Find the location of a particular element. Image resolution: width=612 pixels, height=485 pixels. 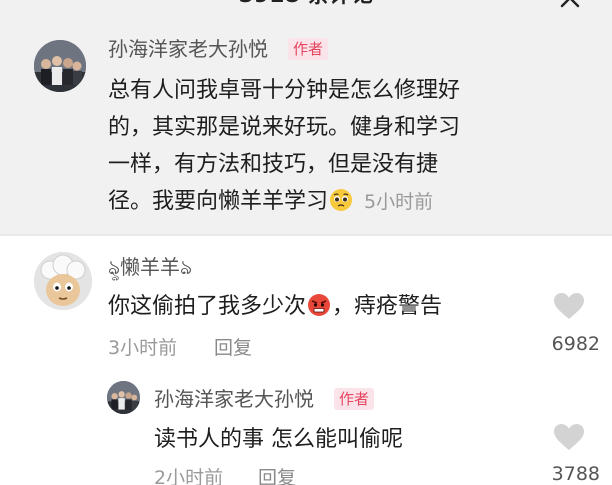

section-divider is located at coordinates (306, 235).